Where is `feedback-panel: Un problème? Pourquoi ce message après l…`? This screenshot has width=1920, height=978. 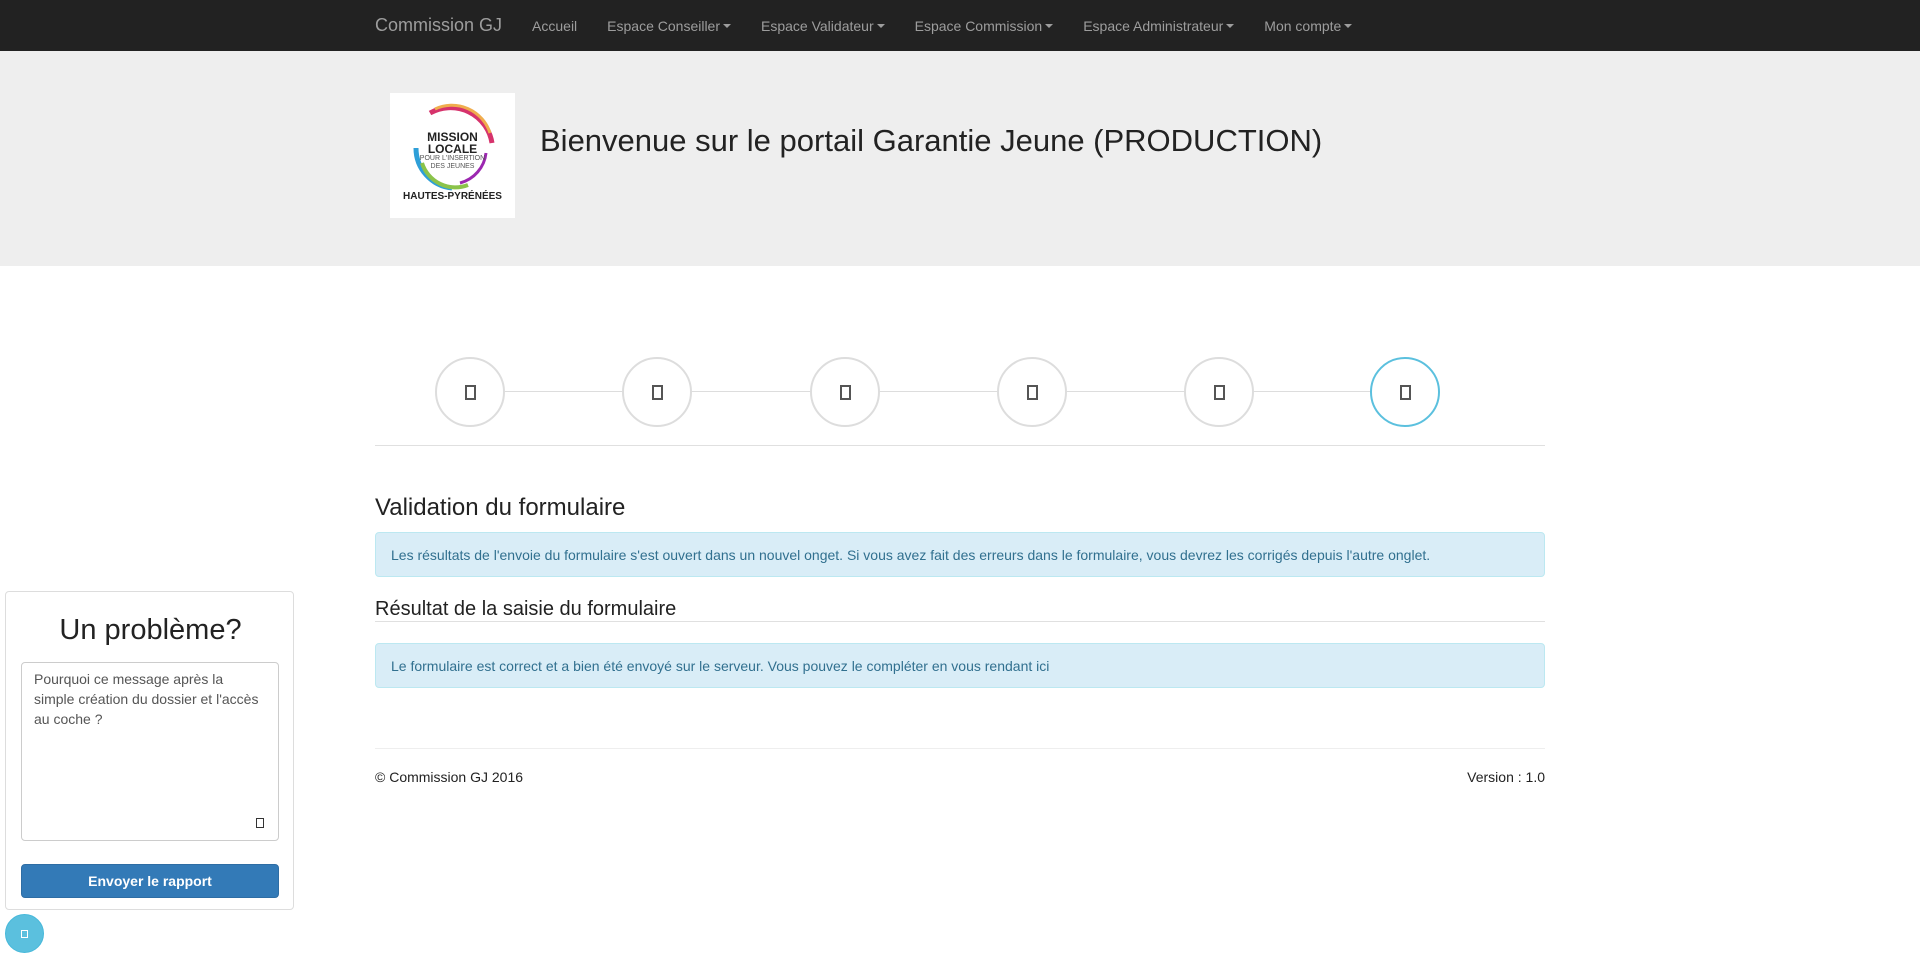
feedback-panel: Un problème? Pourquoi ce message après l… is located at coordinates (149, 750).